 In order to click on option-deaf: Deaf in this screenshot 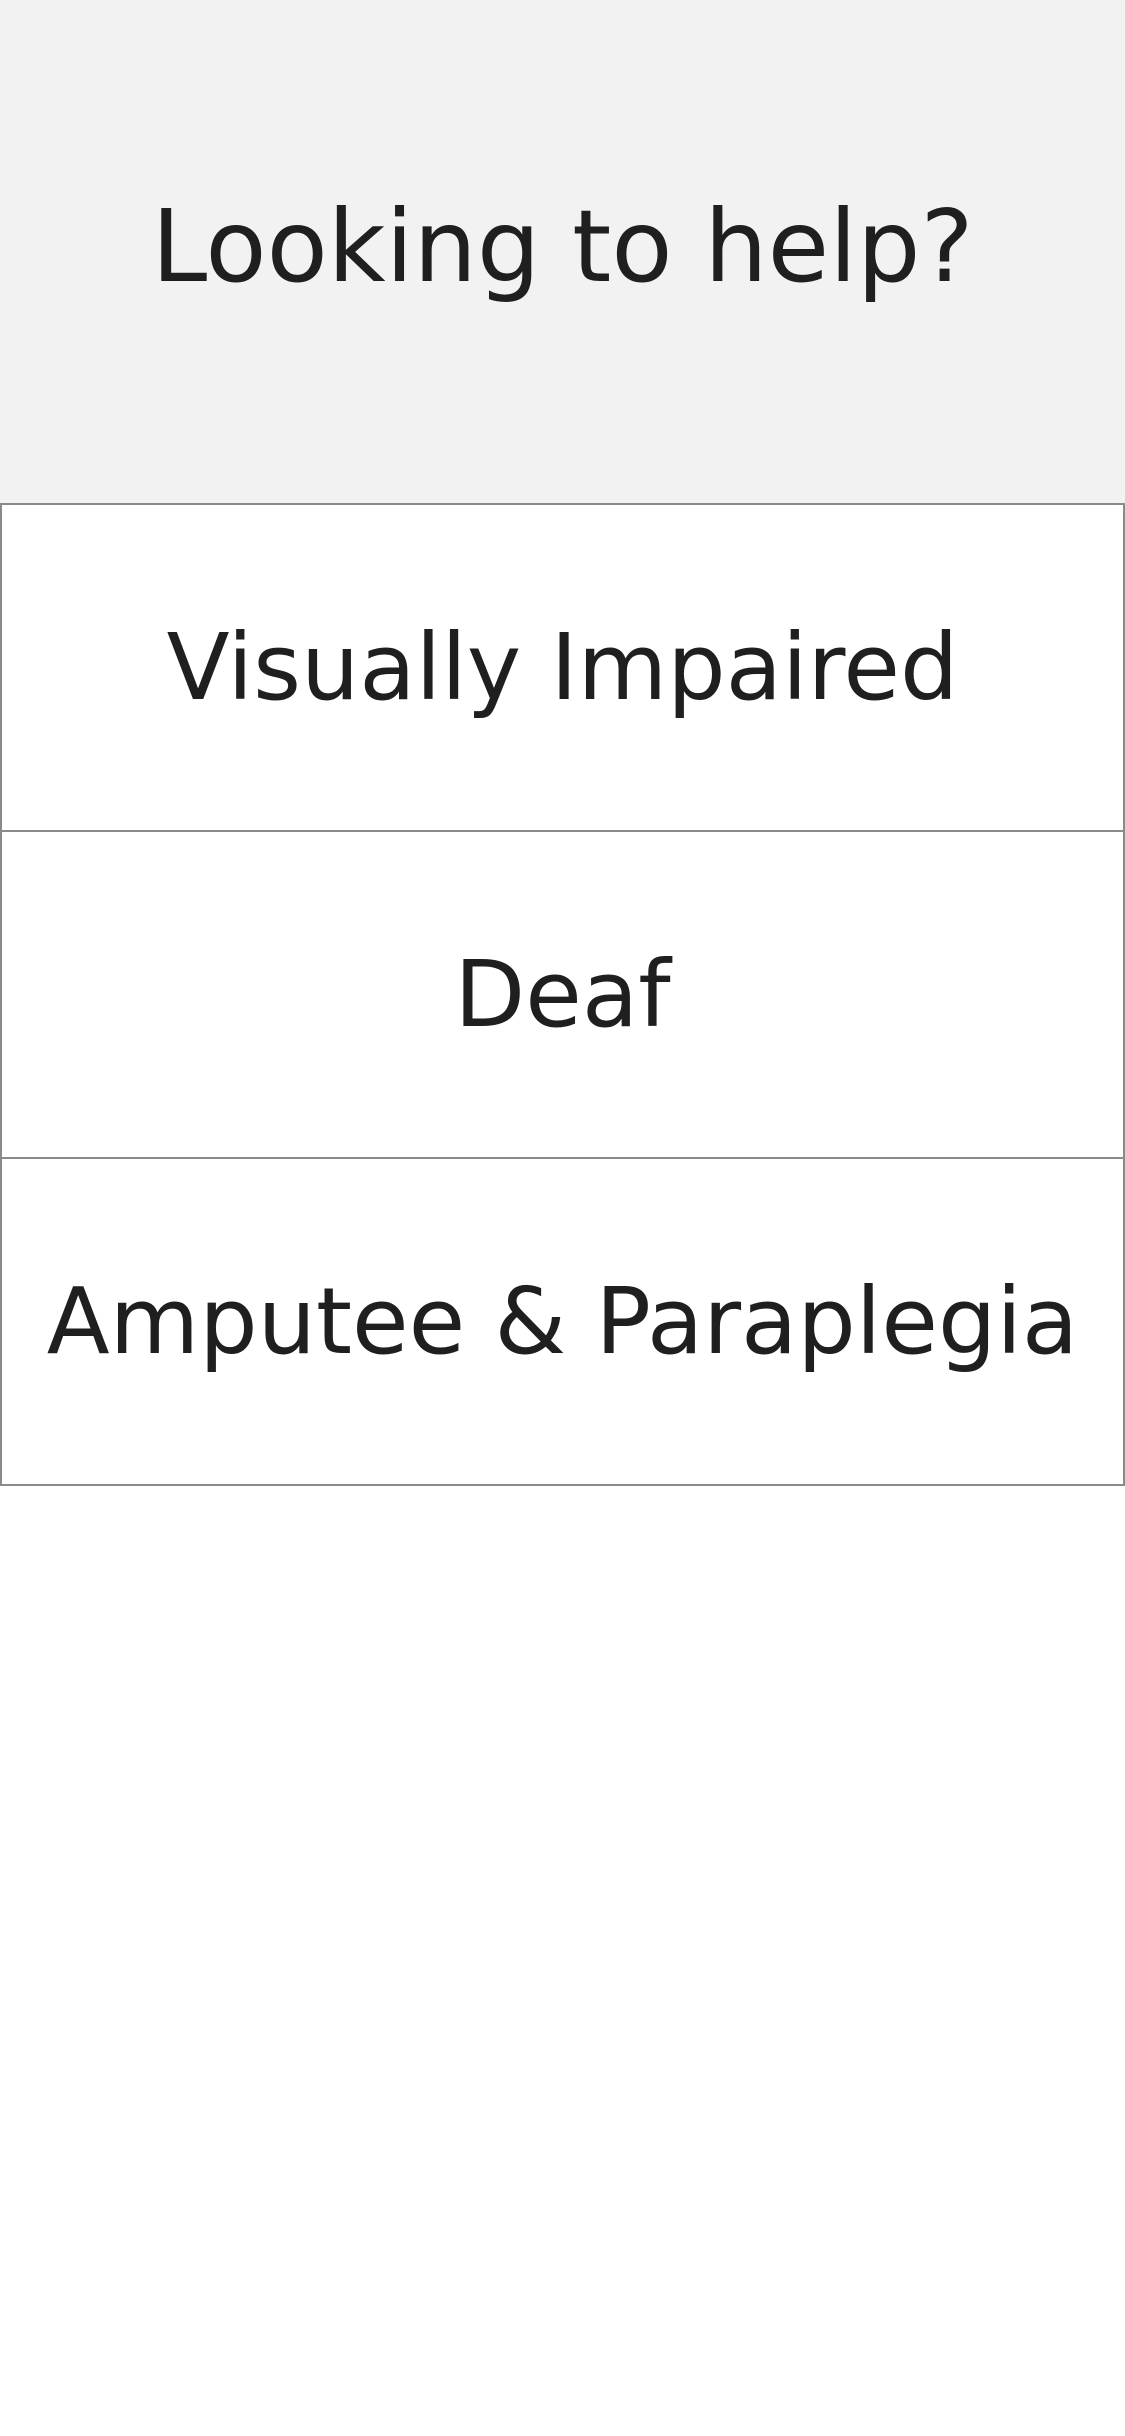, I will do `click(562, 995)`.